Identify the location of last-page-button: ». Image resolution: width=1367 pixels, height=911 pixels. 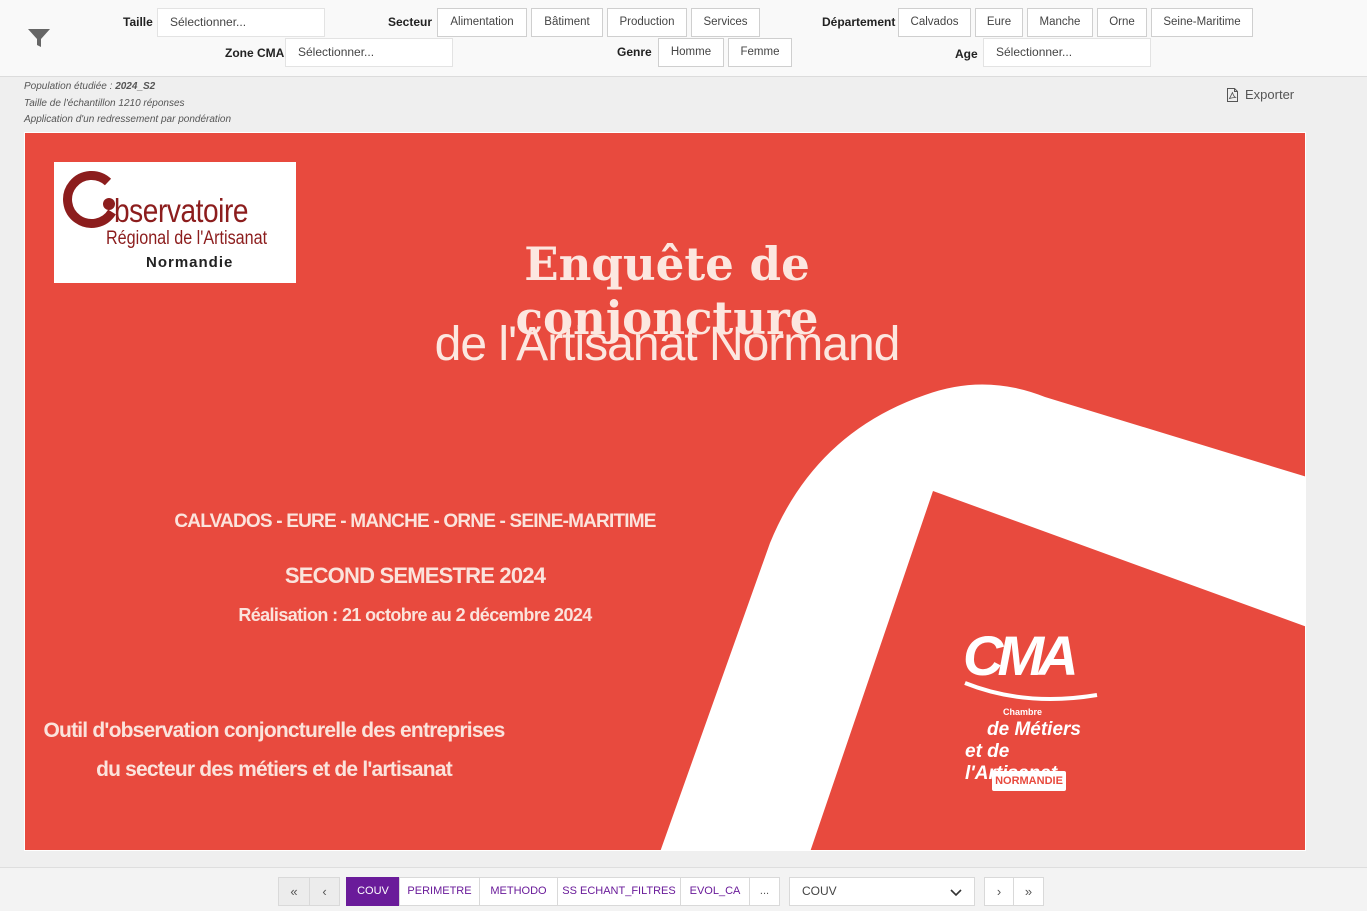
(1028, 891).